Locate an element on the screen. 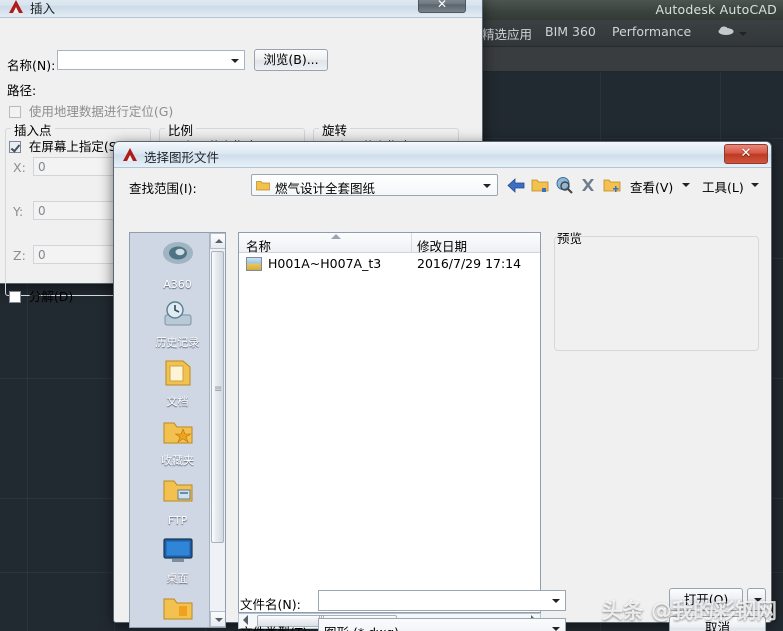 This screenshot has height=631, width=783. ribbon-tab-featured-apps: 精选应用 is located at coordinates (507, 33).